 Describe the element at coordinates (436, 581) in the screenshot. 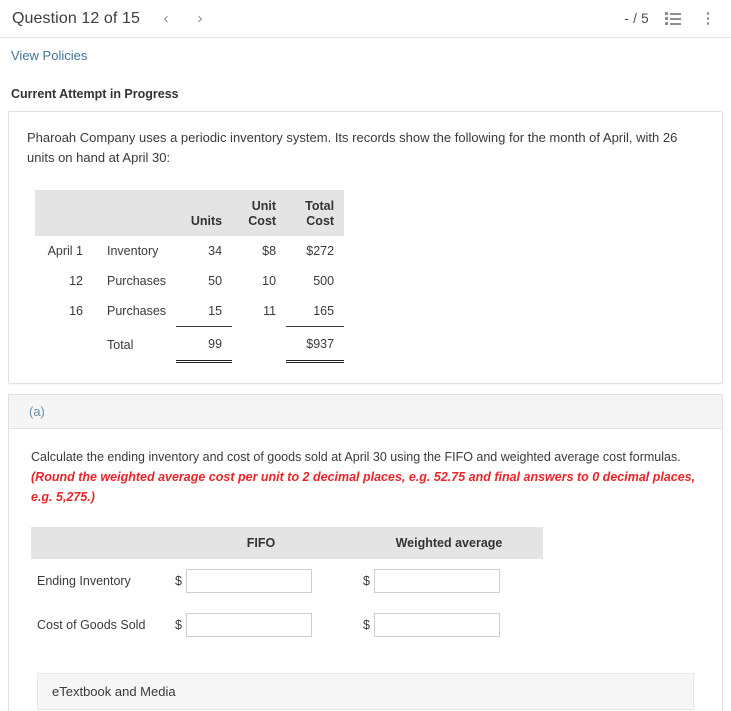

I see `ending-inventory-weighted-average-input` at that location.